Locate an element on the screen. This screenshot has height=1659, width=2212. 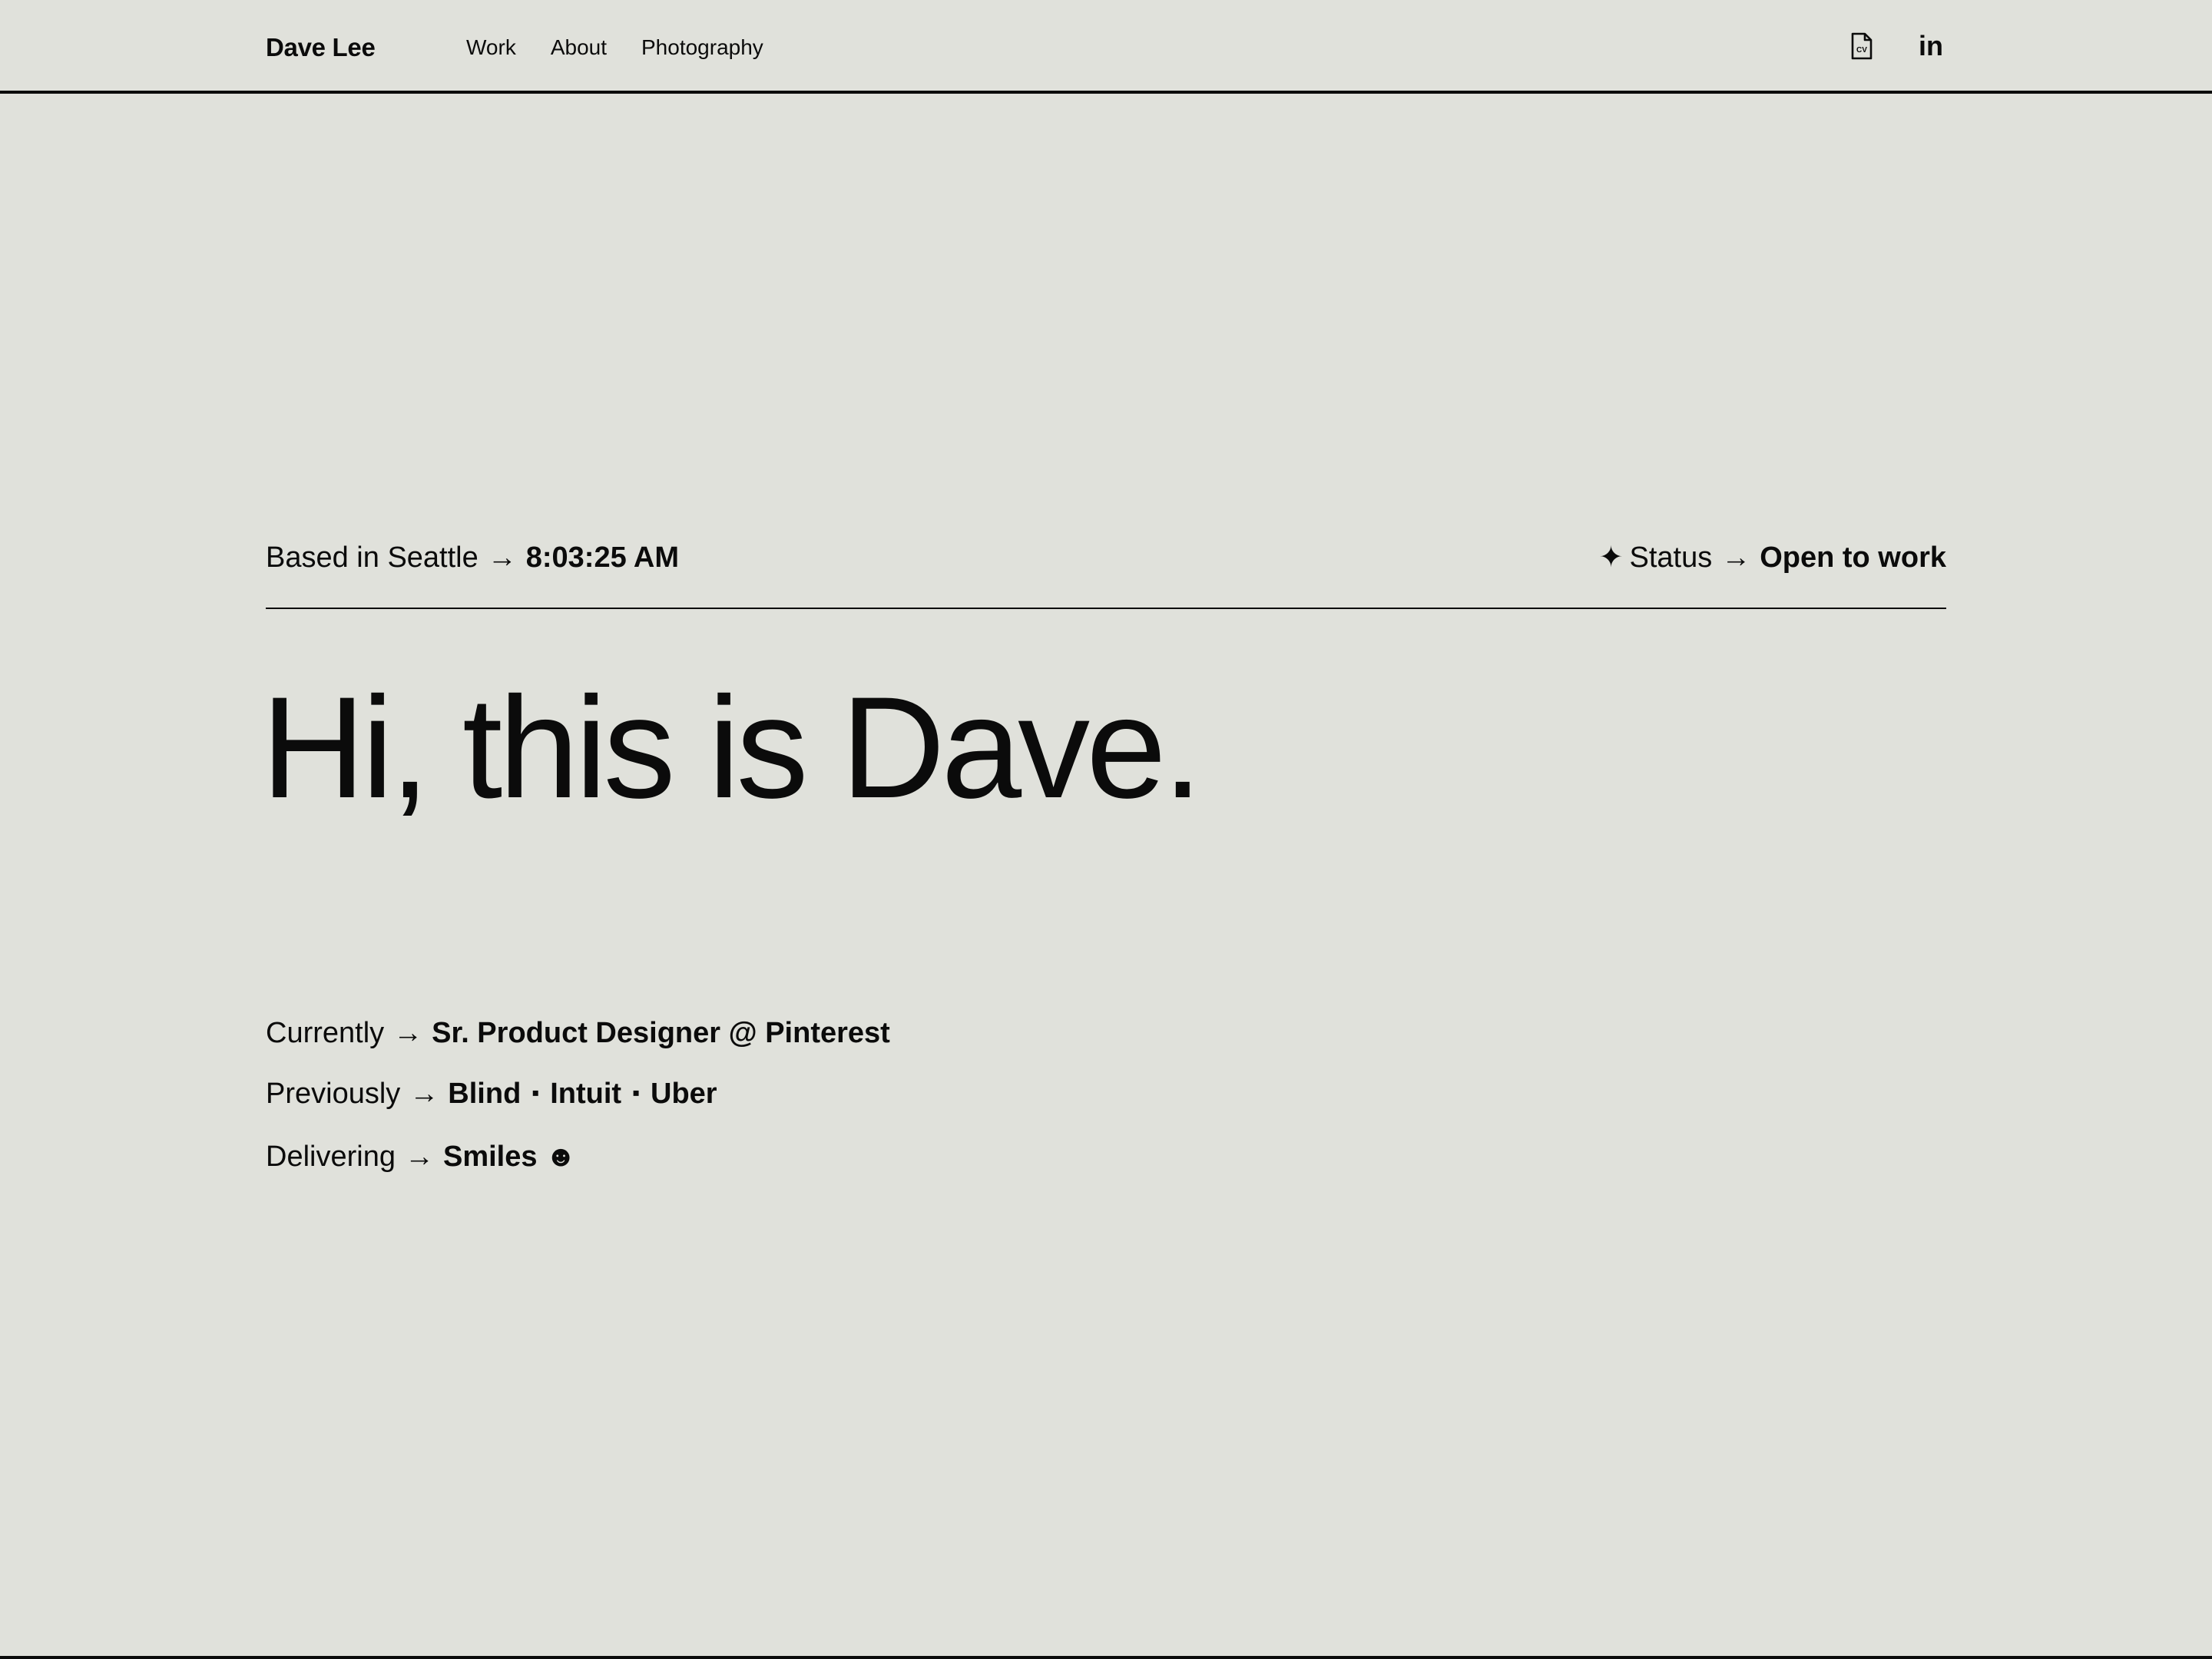
main-nav: Work About Photography is located at coordinates (614, 47).